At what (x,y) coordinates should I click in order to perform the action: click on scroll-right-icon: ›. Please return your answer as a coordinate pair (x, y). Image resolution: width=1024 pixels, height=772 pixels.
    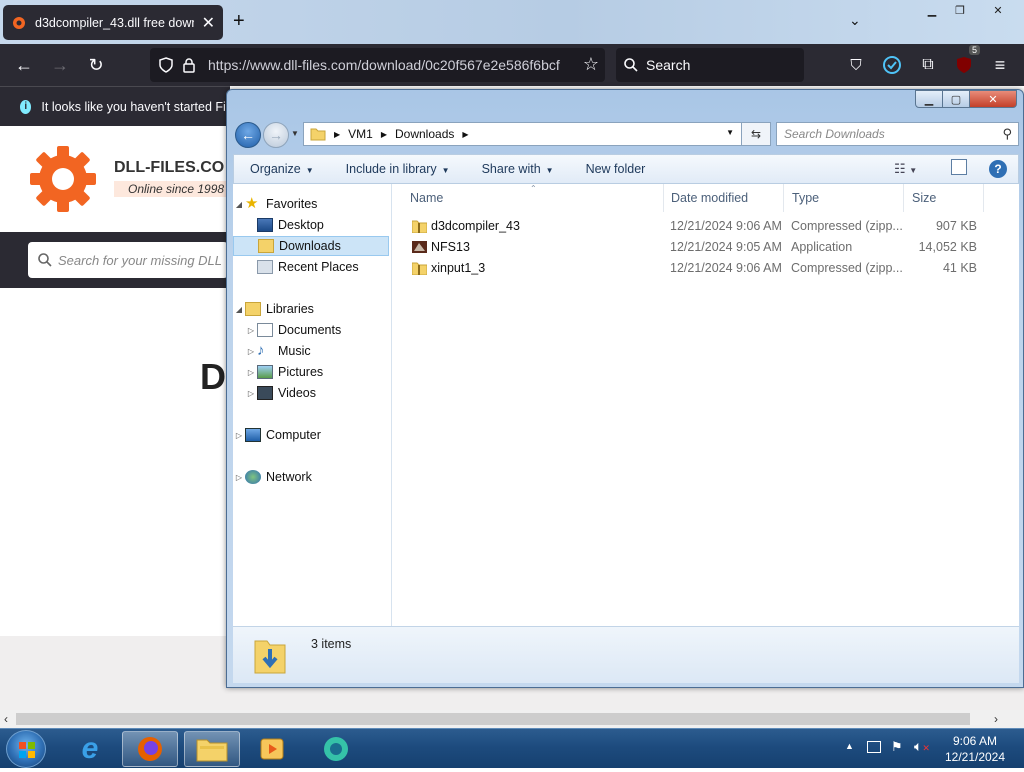
    Looking at the image, I should click on (996, 719).